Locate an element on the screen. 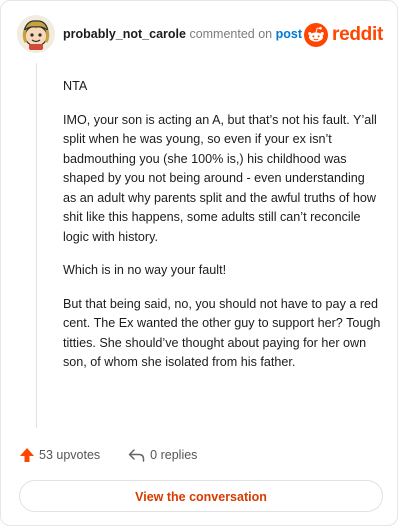  post-link: post is located at coordinates (289, 34).